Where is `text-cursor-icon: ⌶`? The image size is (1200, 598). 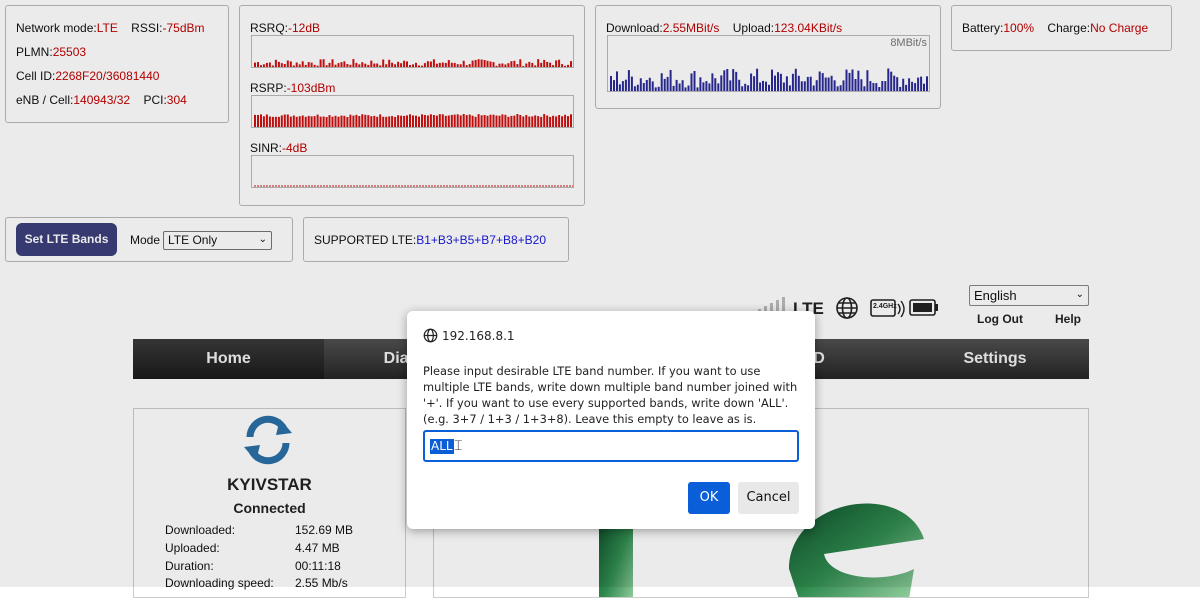
text-cursor-icon: ⌶ is located at coordinates (458, 446).